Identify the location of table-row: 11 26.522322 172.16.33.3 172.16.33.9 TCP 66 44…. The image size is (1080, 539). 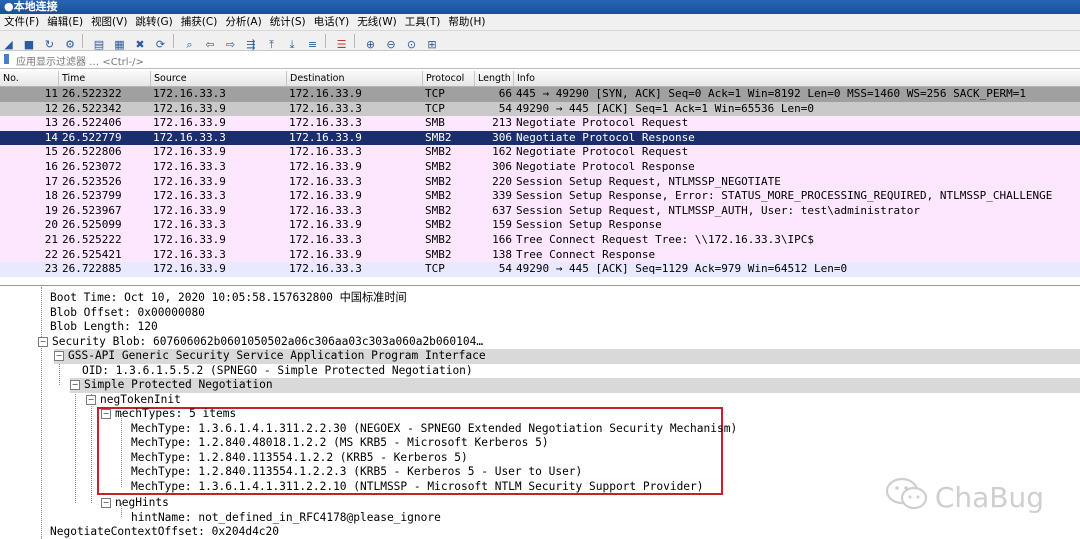
(540, 94).